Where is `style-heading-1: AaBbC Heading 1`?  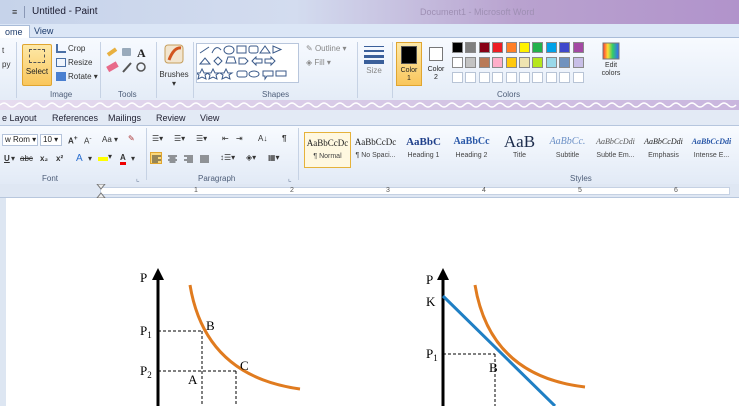
style-heading-1: AaBbC Heading 1 is located at coordinates (423, 150).